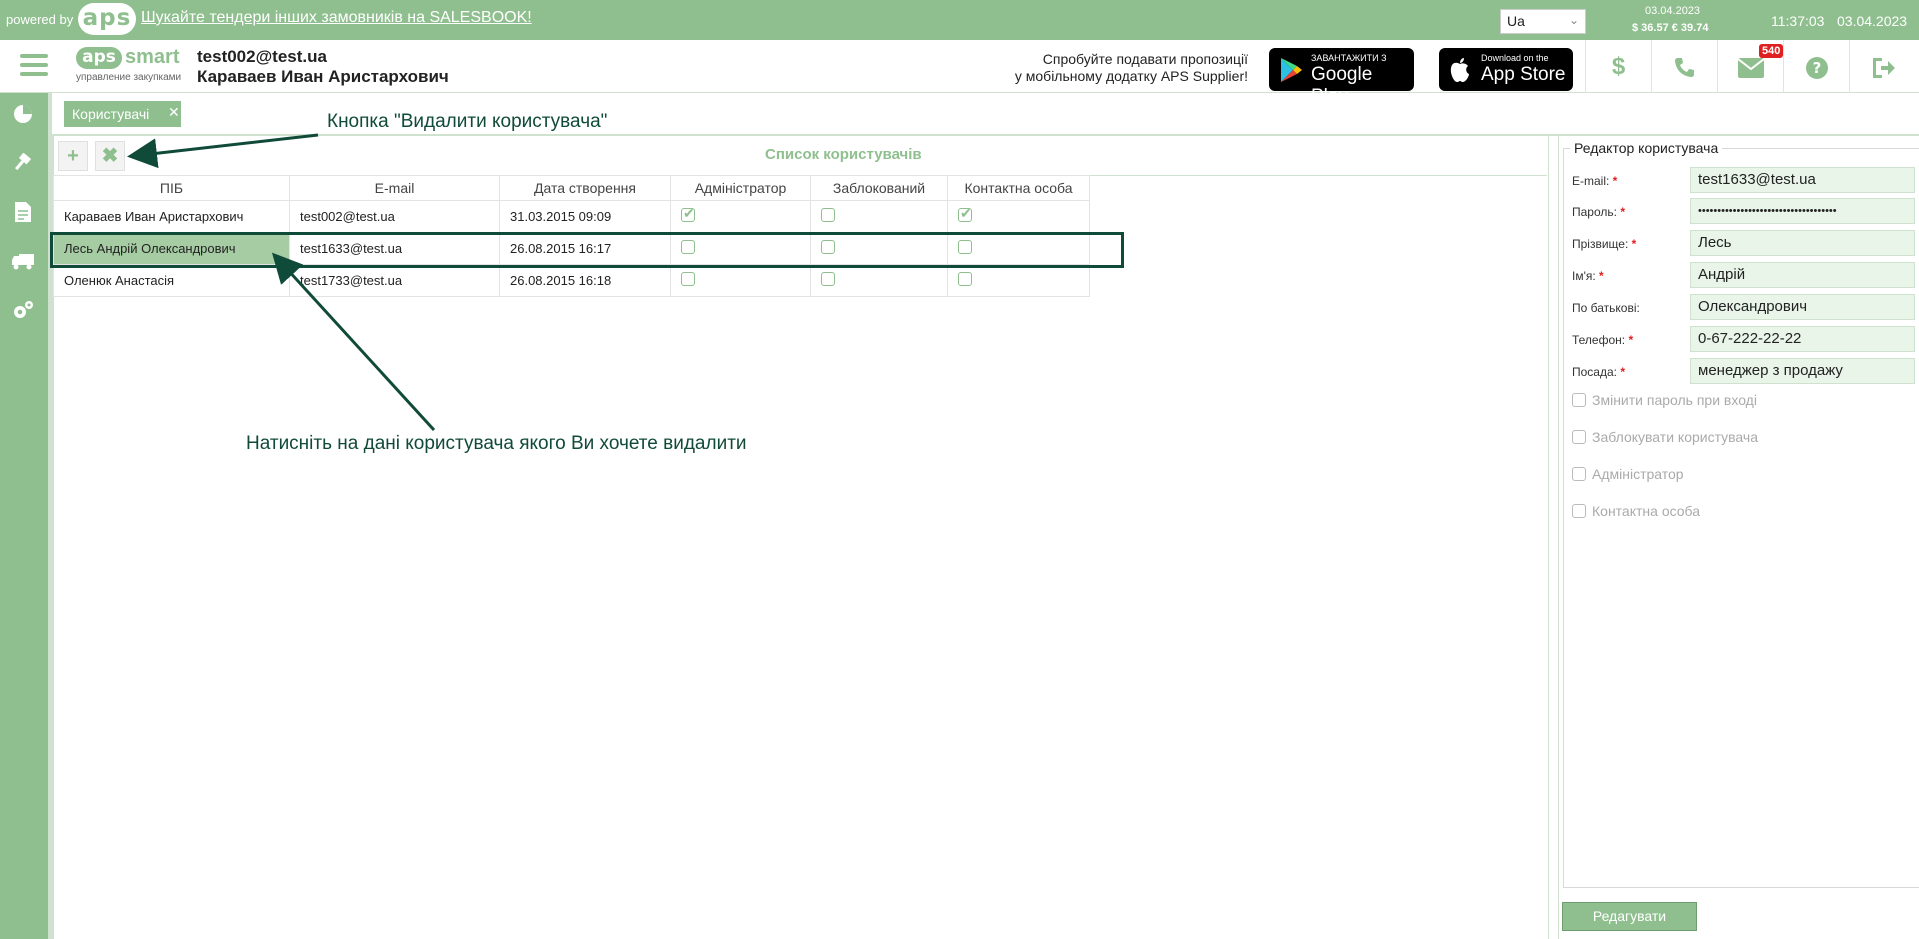  Describe the element at coordinates (1802, 211) in the screenshot. I see `field-input: ••••••••••••••••••••••••••••••••••••` at that location.